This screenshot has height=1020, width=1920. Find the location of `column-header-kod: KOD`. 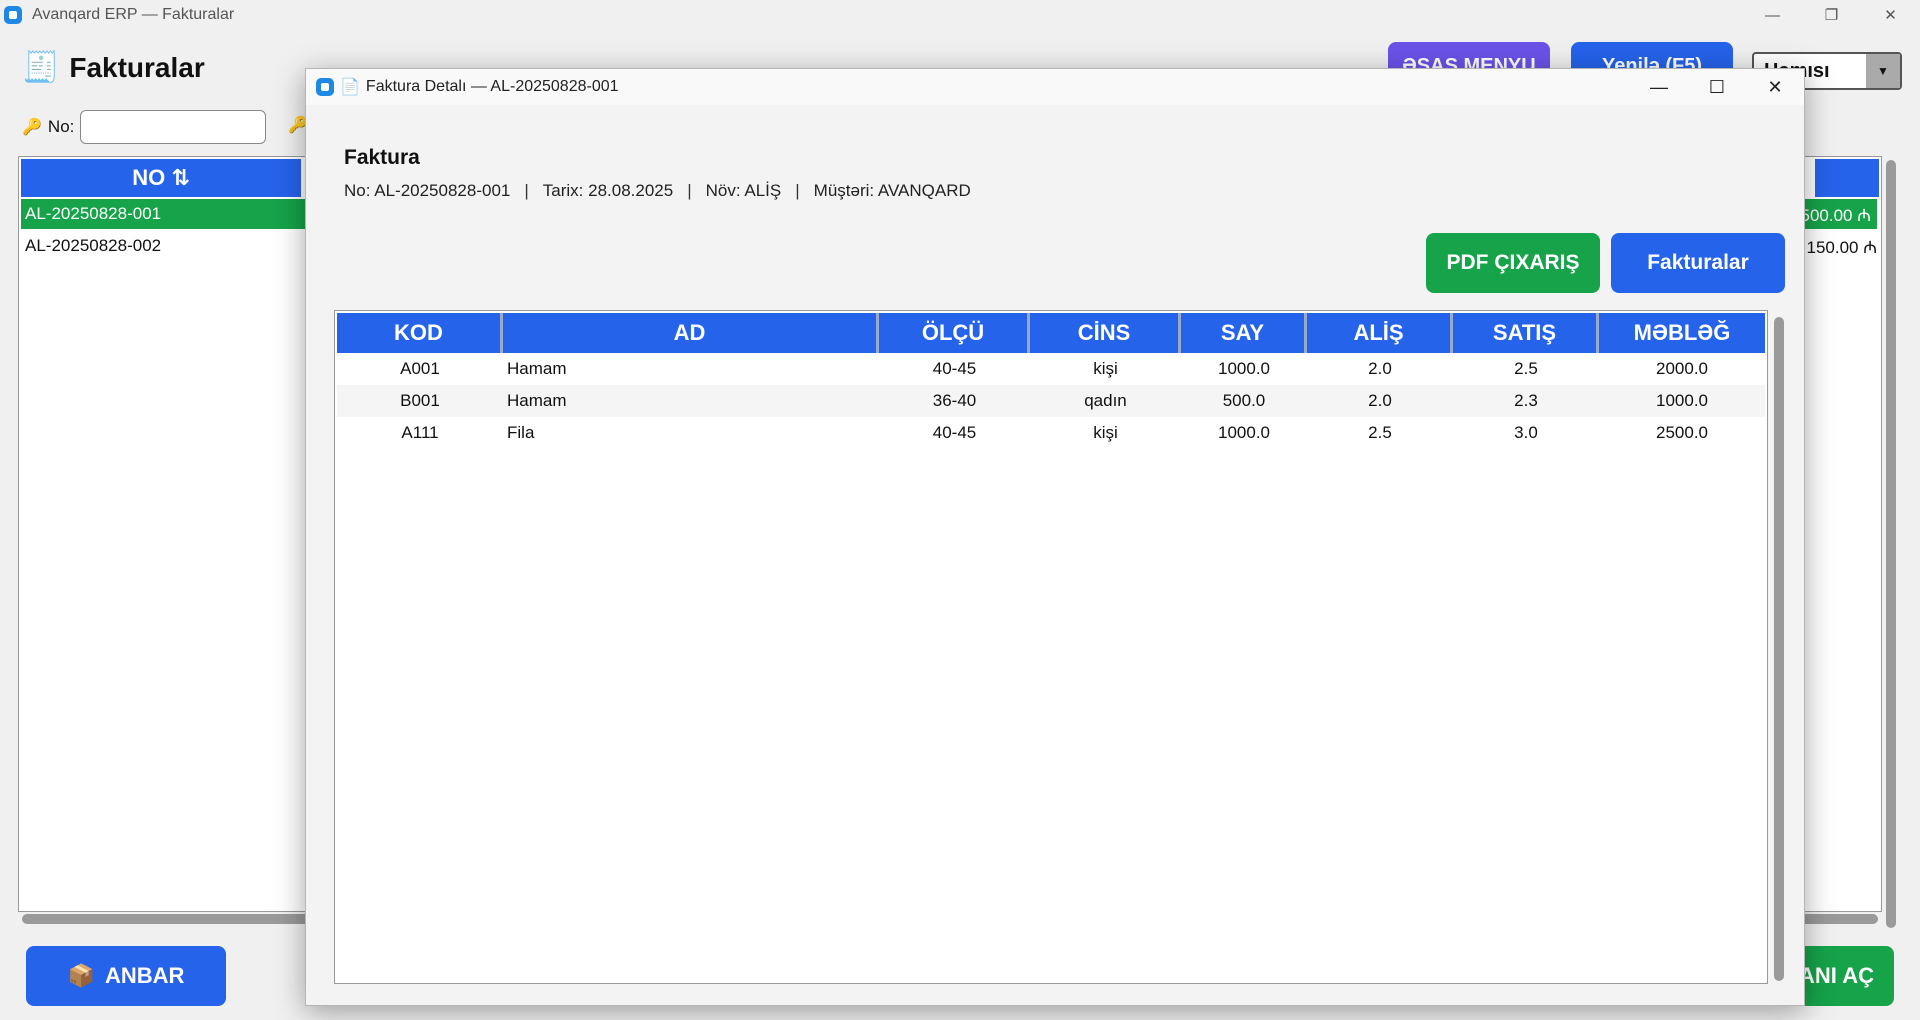

column-header-kod: KOD is located at coordinates (420, 333).